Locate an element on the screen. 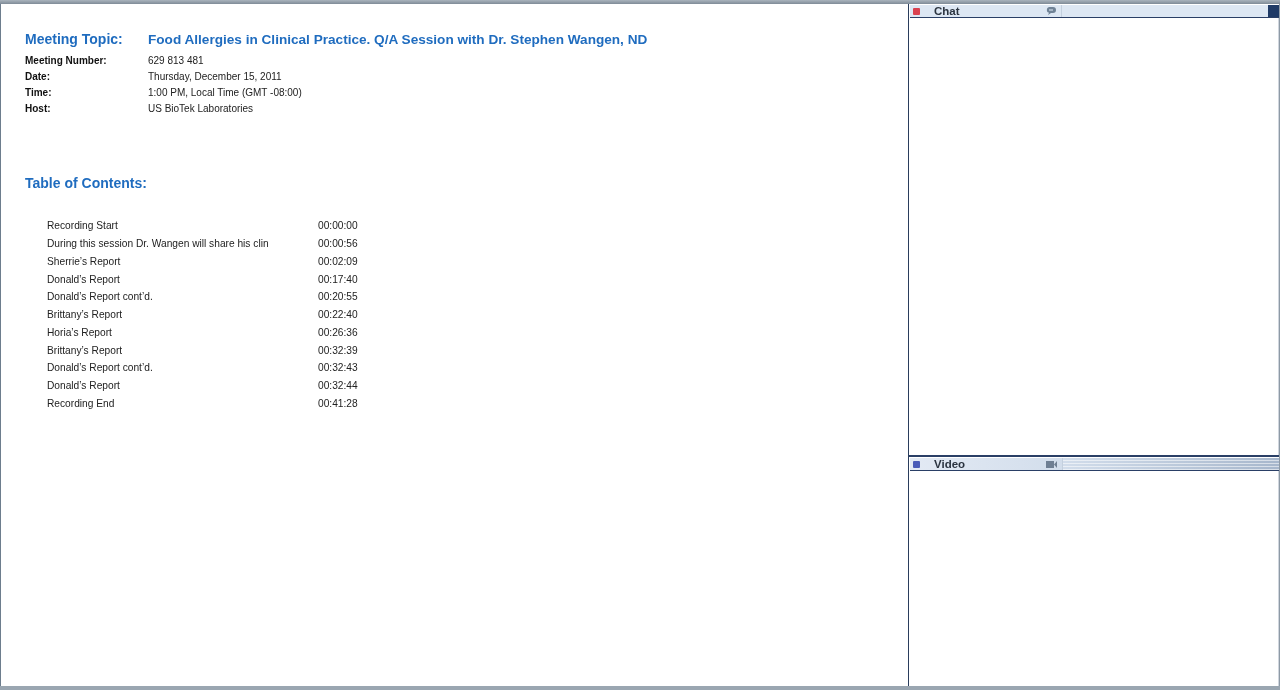 The height and width of the screenshot is (690, 1280). timestamp: 00:32:43 is located at coordinates (338, 368).